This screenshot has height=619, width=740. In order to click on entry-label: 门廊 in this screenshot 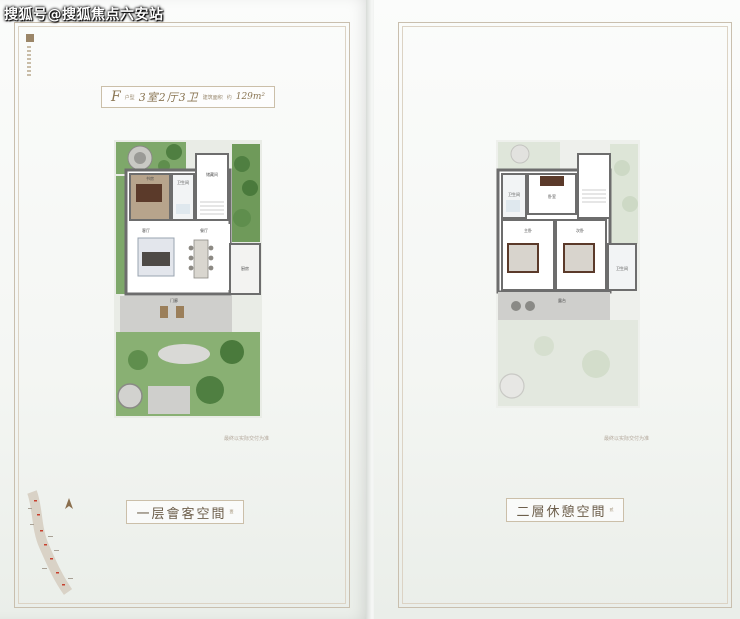, I will do `click(174, 300)`.